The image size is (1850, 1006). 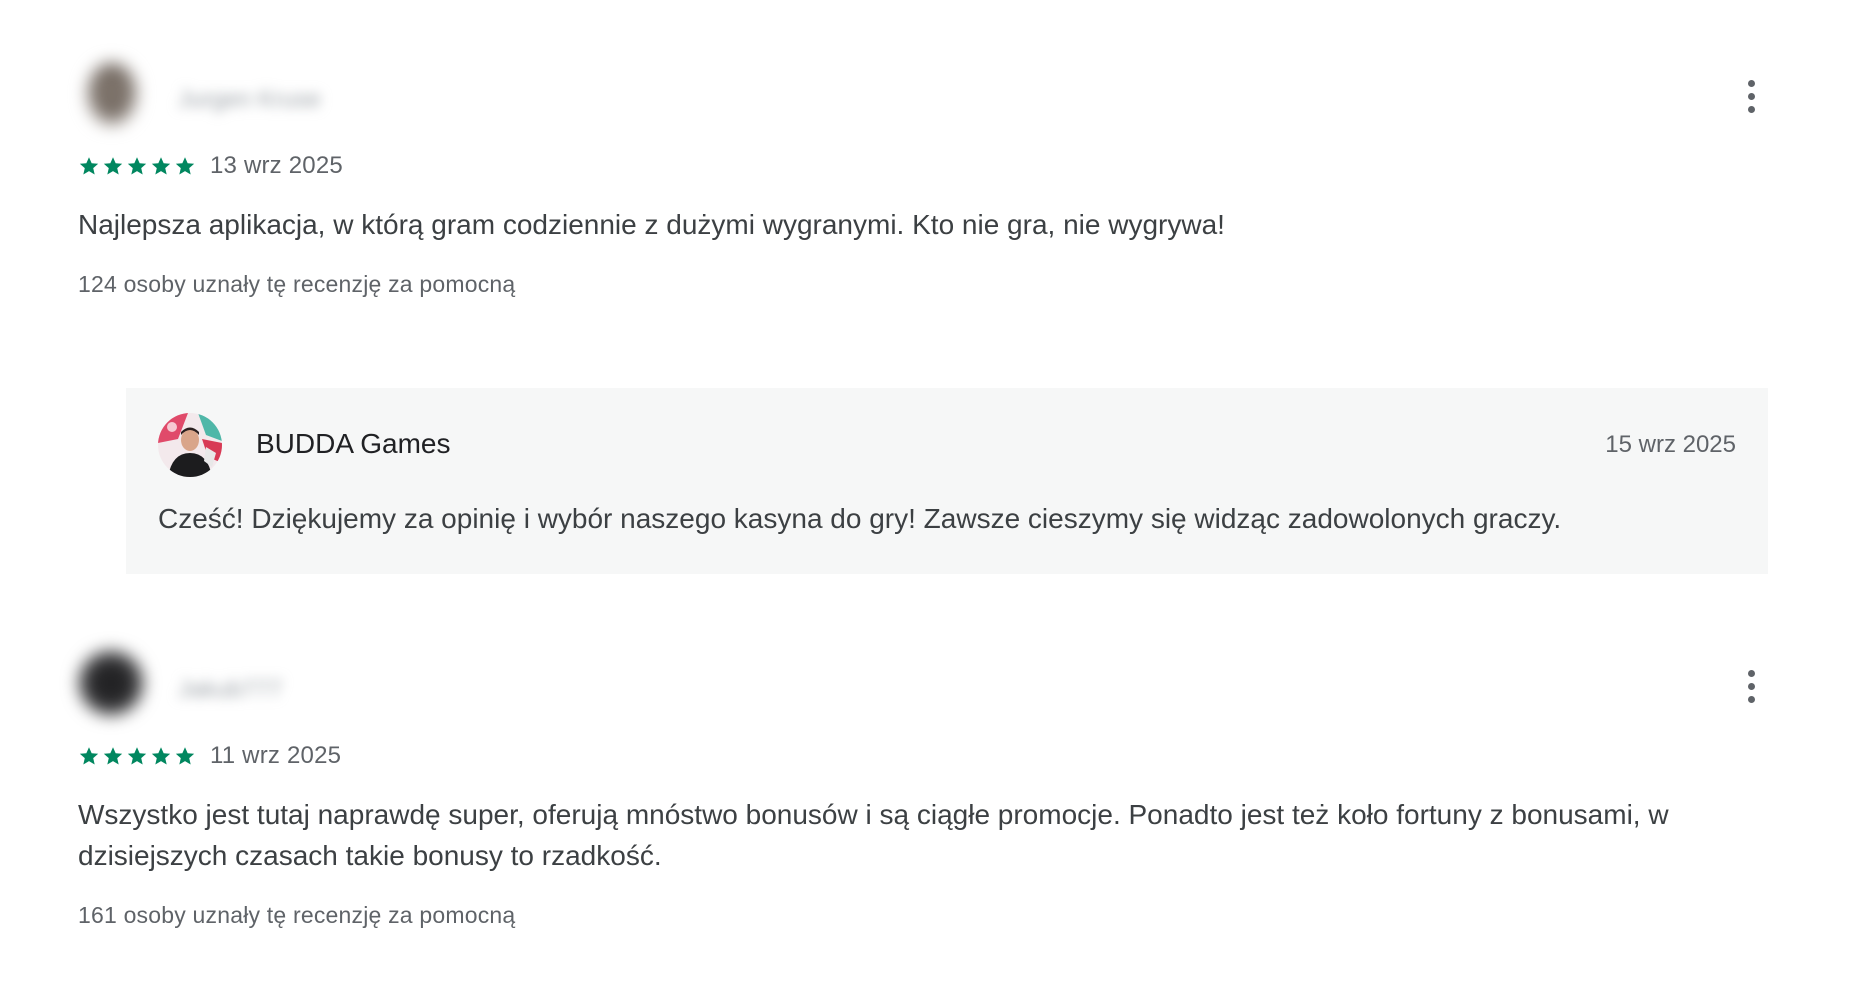 I want to click on helpful-count: 161 osoby uznały tę recenzję za pomocną, so click(x=297, y=915).